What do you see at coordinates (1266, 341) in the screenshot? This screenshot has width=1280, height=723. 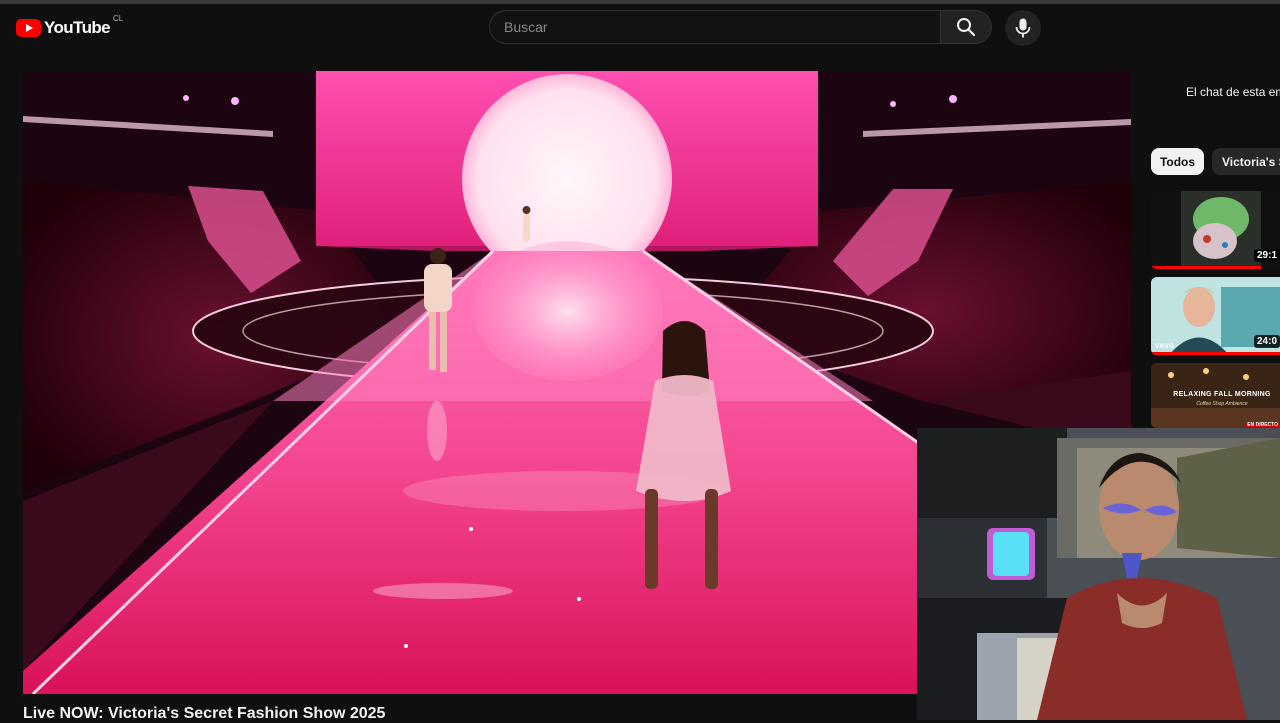 I see `duration-badge: 24:0` at bounding box center [1266, 341].